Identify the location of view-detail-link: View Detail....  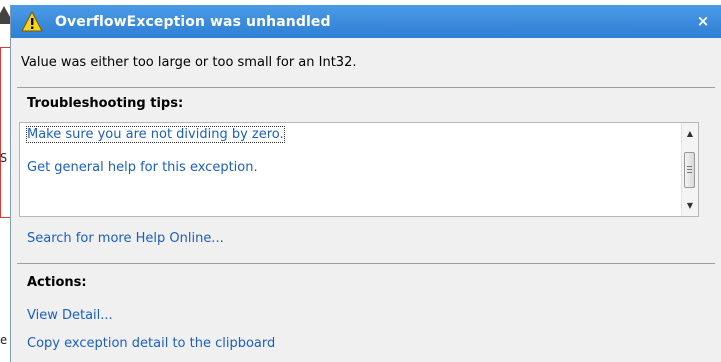
(70, 315).